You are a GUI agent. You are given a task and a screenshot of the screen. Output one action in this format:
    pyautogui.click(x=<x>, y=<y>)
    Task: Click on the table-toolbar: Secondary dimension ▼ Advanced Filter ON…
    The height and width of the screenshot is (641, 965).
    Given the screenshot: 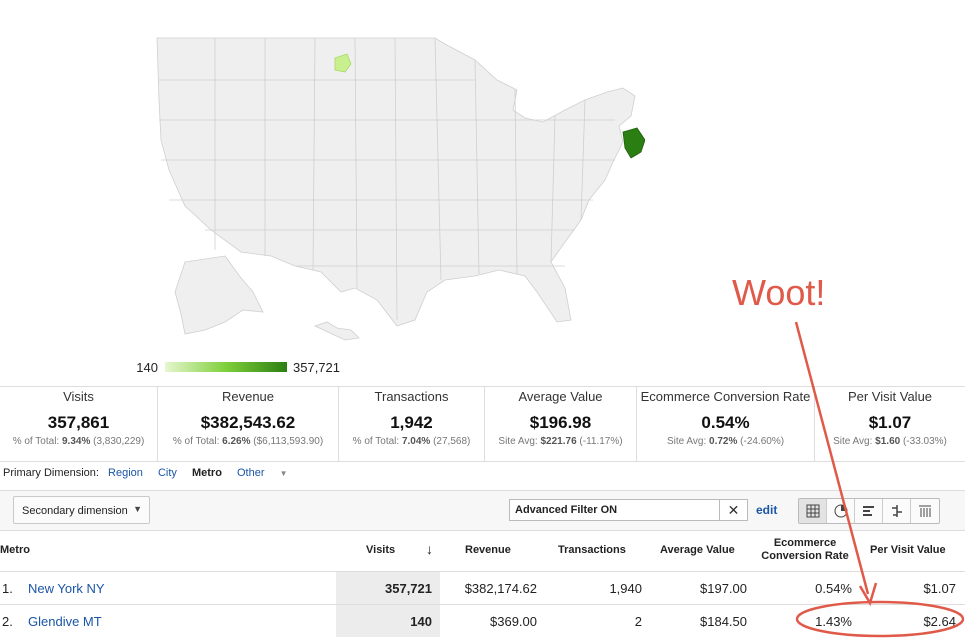 What is the action you would take?
    pyautogui.click(x=482, y=510)
    